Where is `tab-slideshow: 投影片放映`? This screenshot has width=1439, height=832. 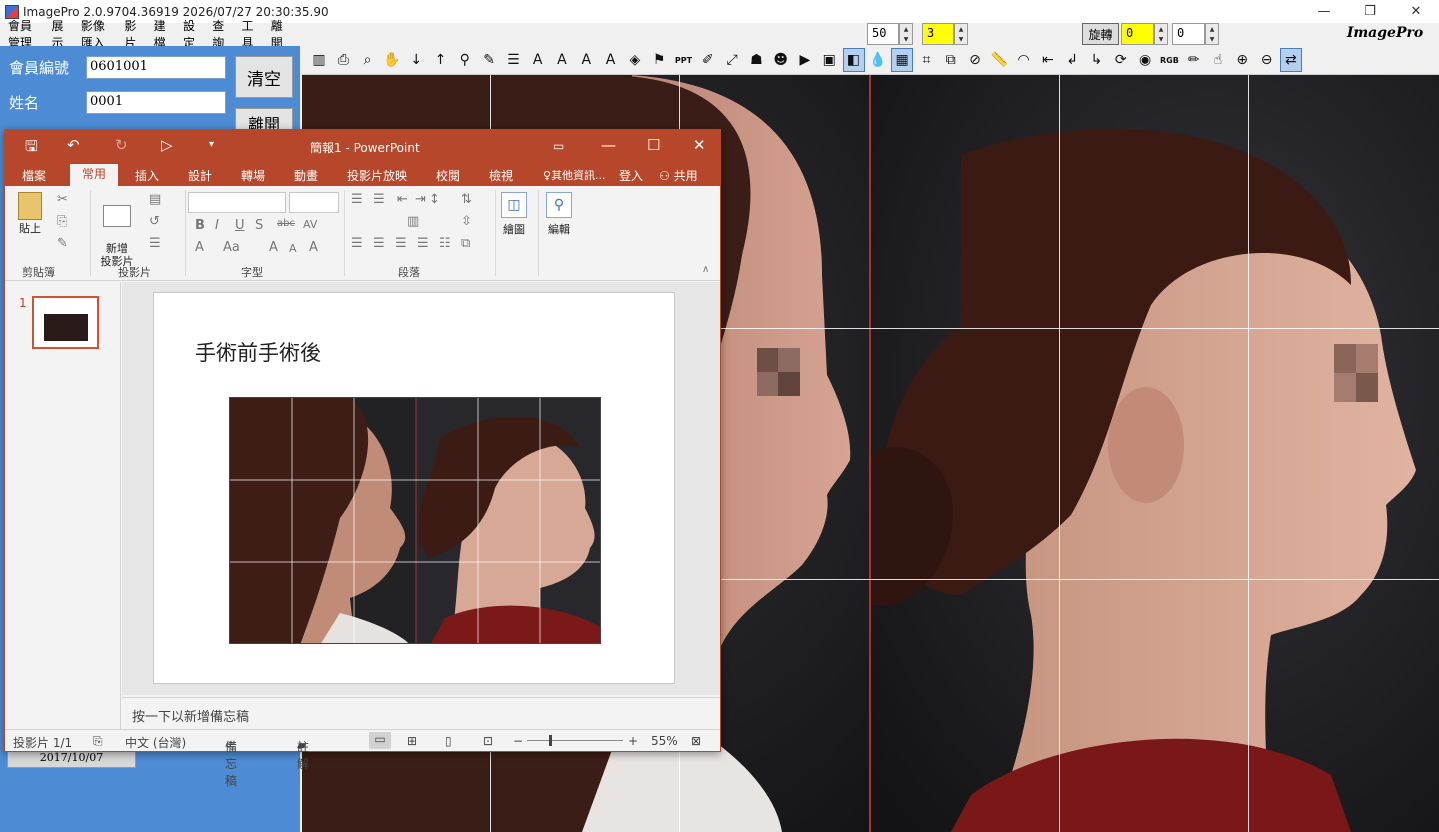 tab-slideshow: 投影片放映 is located at coordinates (377, 175).